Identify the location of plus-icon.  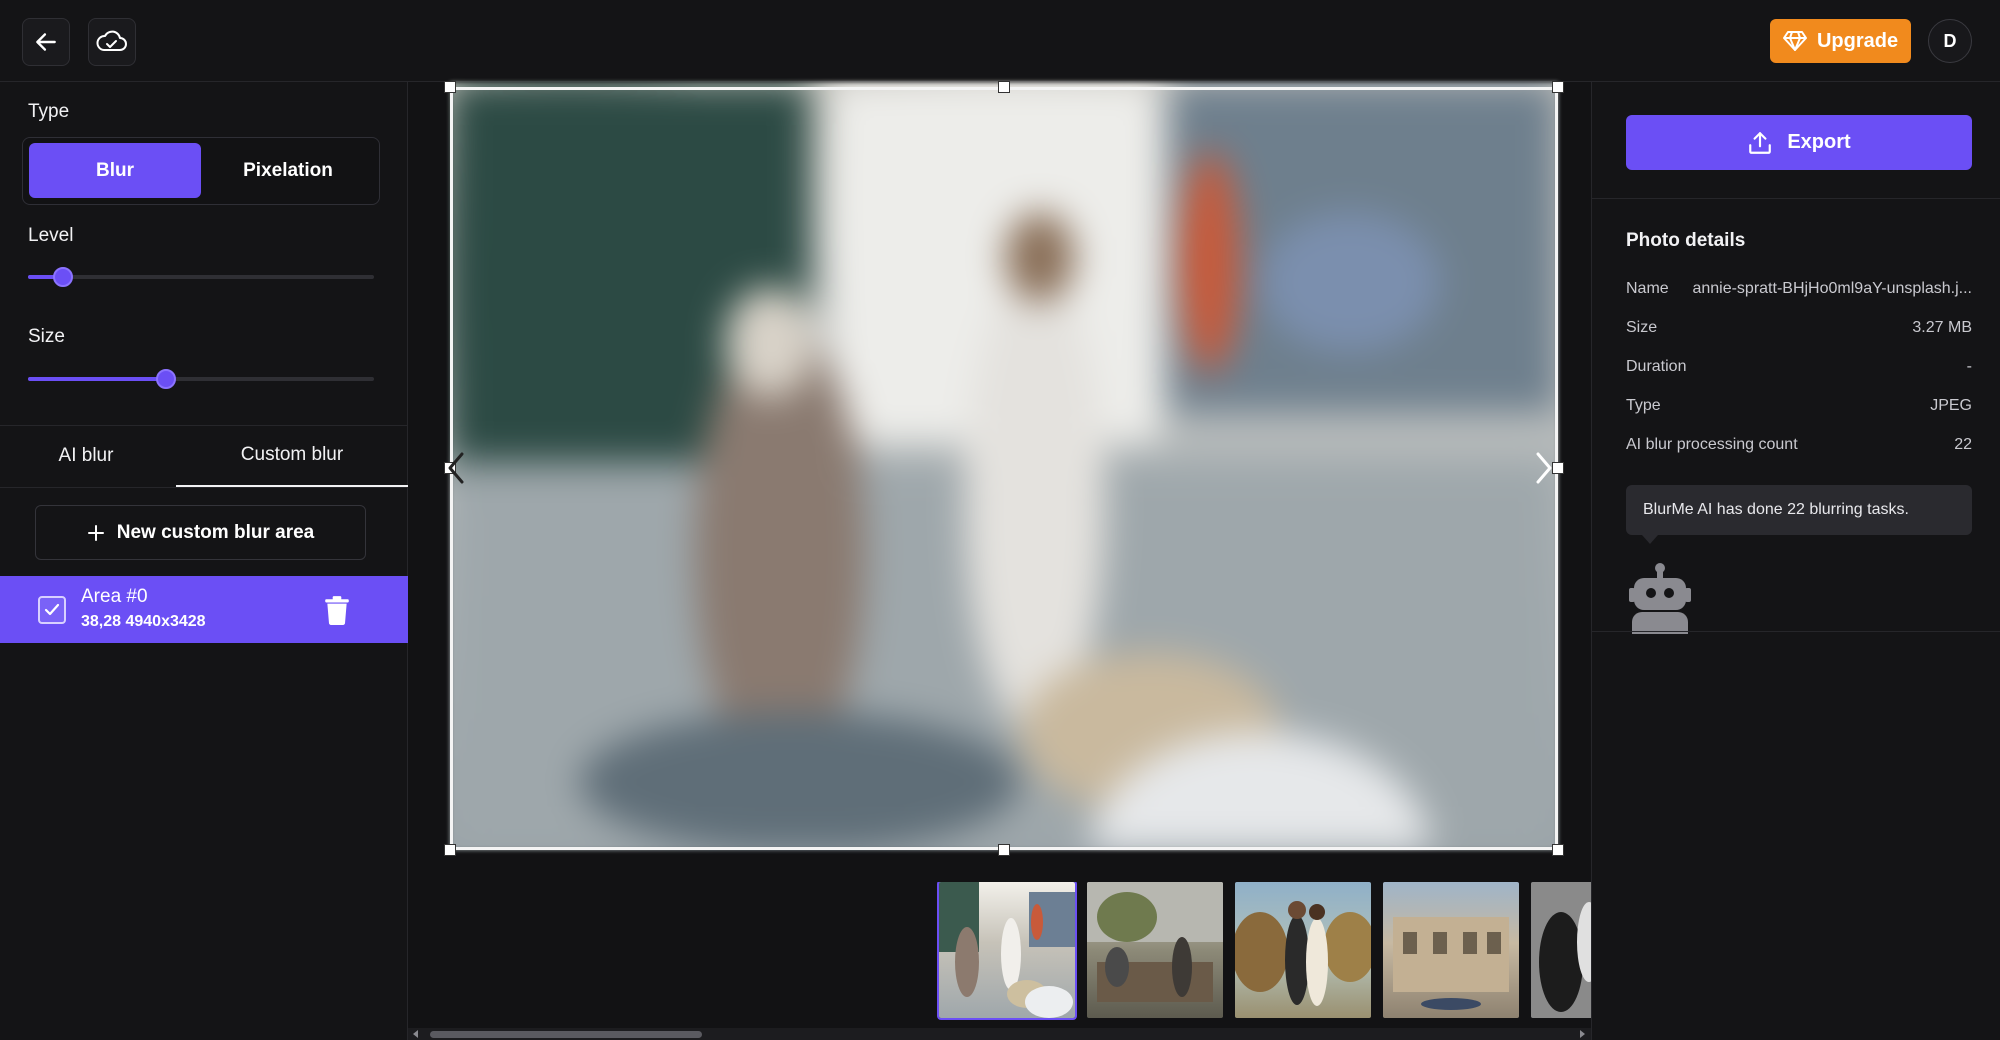
(95, 532).